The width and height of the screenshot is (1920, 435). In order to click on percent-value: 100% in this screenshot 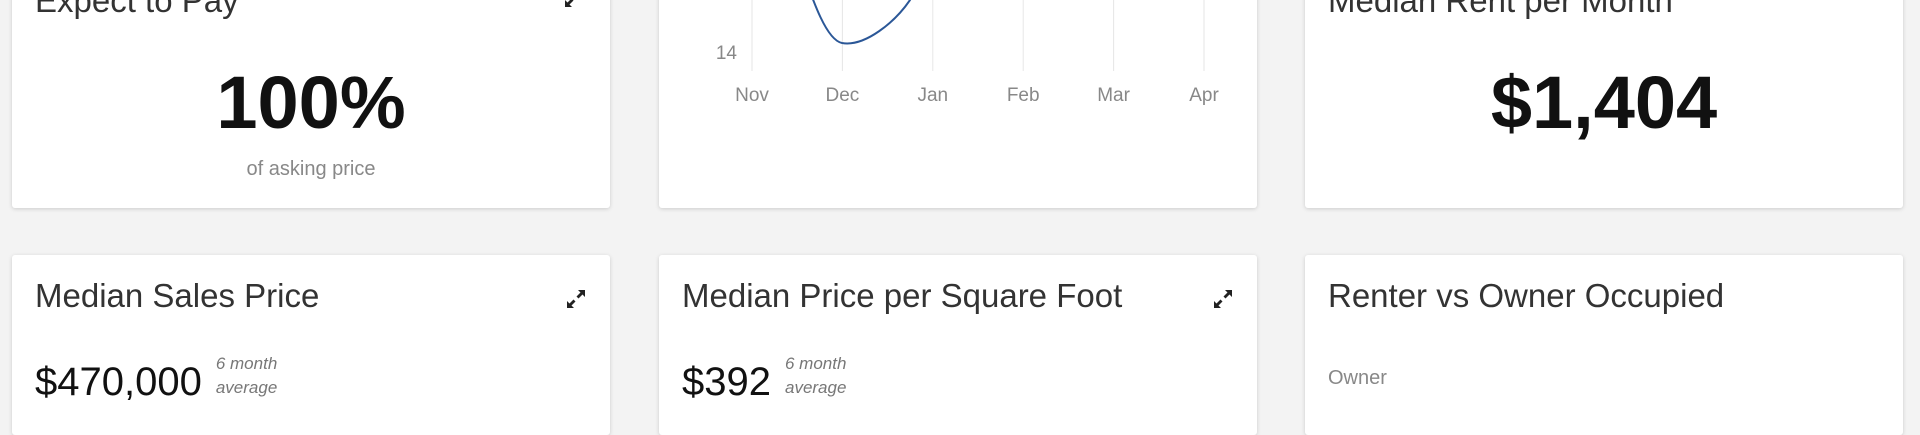, I will do `click(311, 102)`.